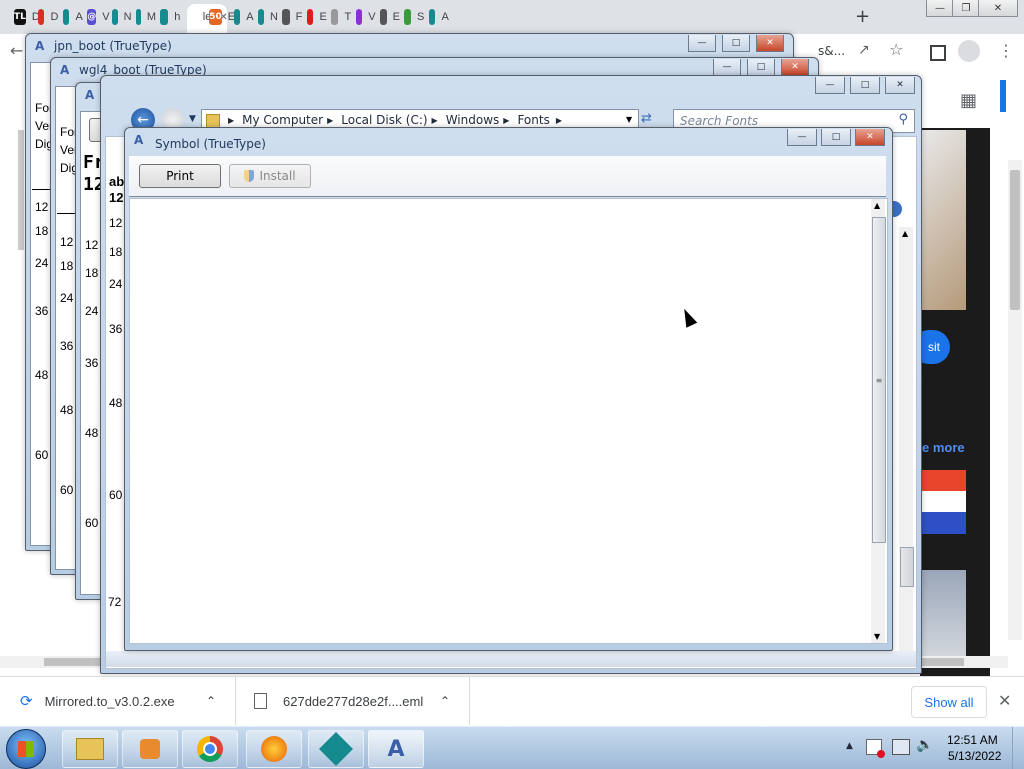  Describe the element at coordinates (969, 51) in the screenshot. I see `profile-avatar-icon` at that location.